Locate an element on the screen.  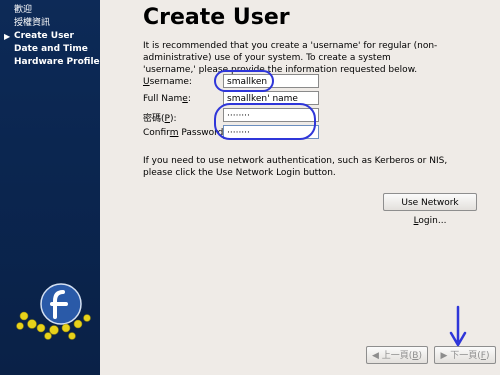
sidebar-item-label: Hardware Profile is located at coordinates (57, 62).